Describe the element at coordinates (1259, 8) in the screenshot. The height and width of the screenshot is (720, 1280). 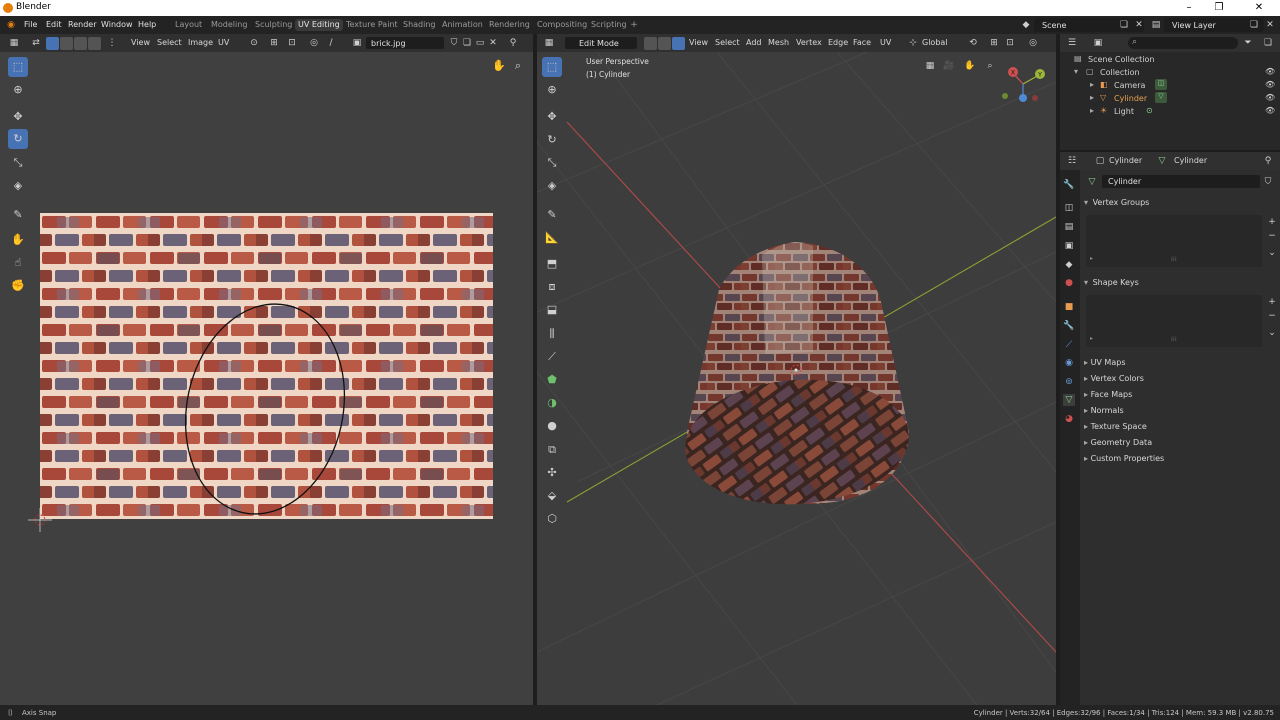
I see `close-icon: ✕` at that location.